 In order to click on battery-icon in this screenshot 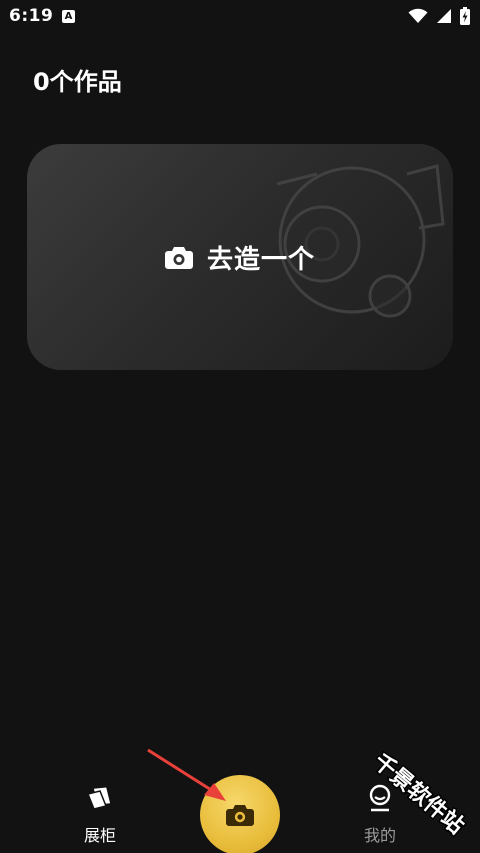, I will do `click(465, 16)`.